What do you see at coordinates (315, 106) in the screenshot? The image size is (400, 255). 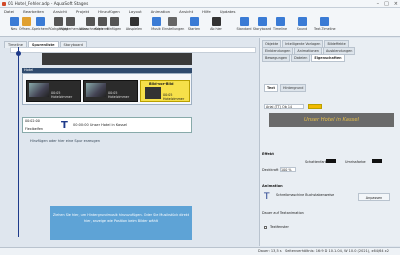 I see `text-color-swatch` at bounding box center [315, 106].